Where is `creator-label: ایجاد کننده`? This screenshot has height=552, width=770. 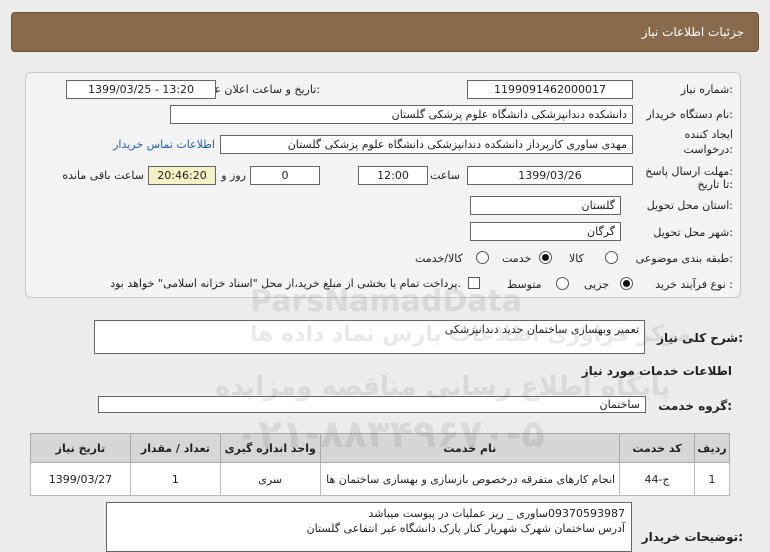
creator-label: ایجاد کننده is located at coordinates (708, 134).